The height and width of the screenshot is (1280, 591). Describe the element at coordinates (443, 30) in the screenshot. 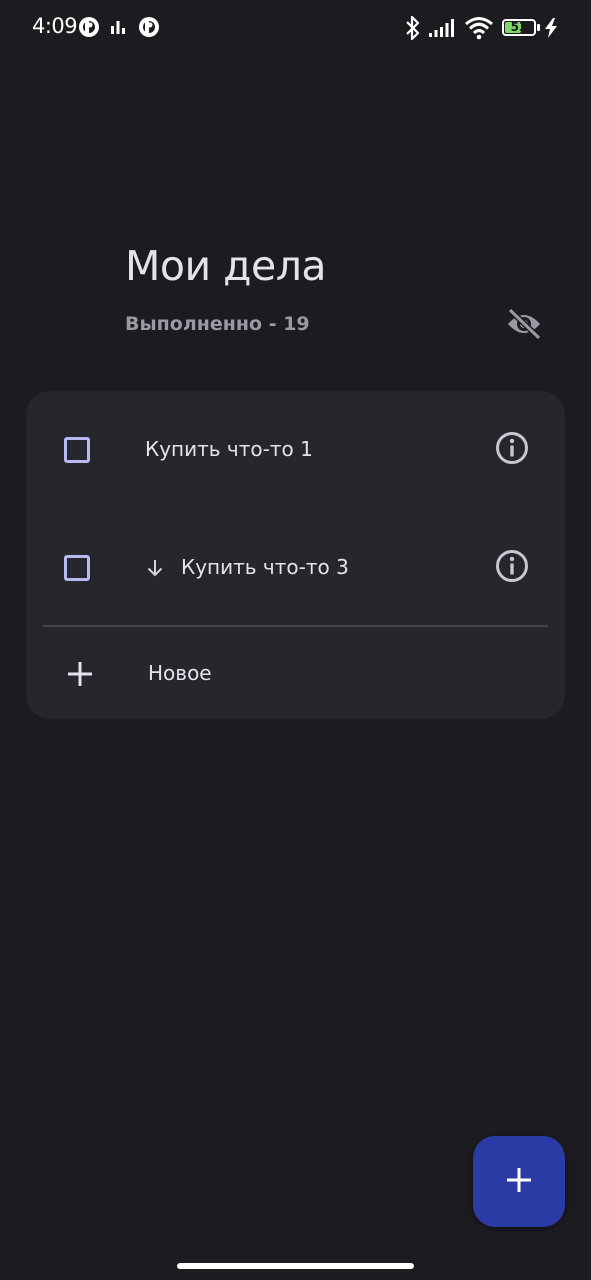

I see `cellular-signal-icon` at that location.